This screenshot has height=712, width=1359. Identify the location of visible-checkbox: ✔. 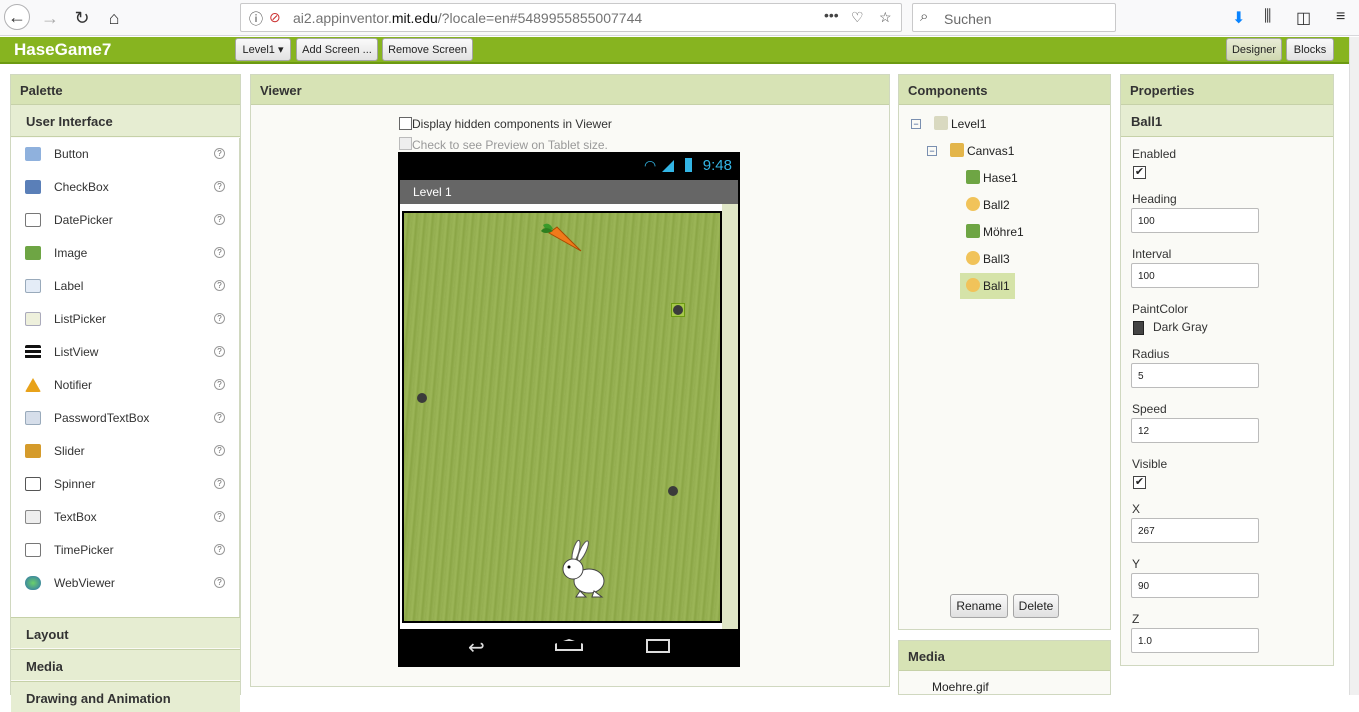
(1139, 482).